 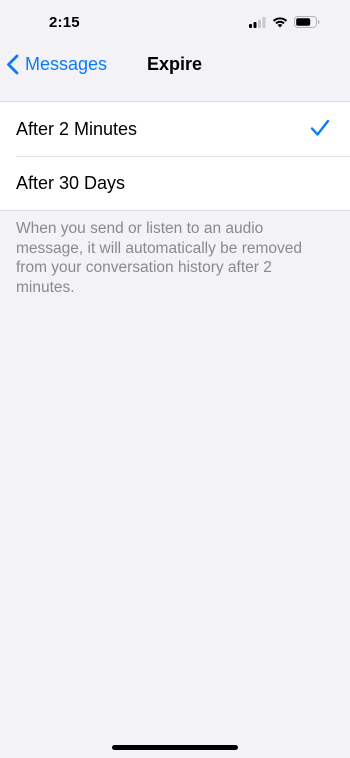 I want to click on status-time: 2:15, so click(x=64, y=22).